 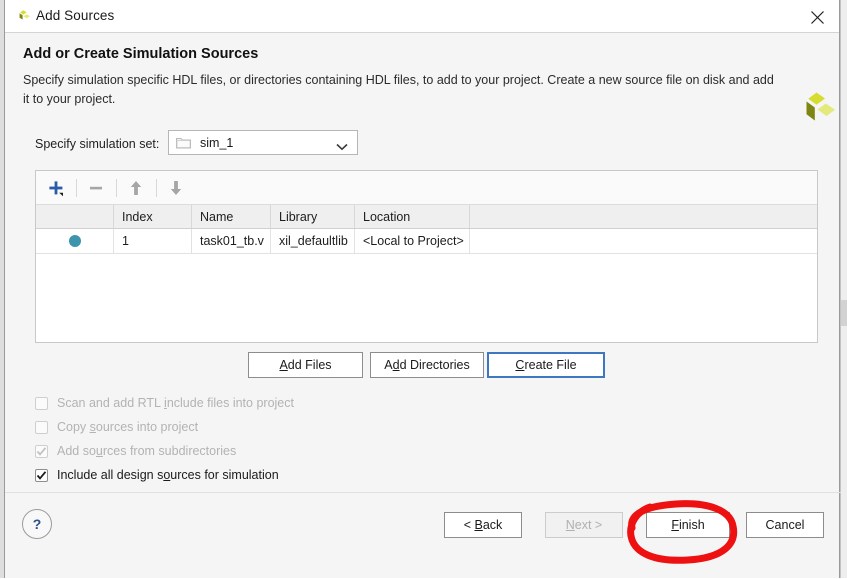 I want to click on sources-toolbar, so click(x=426, y=188).